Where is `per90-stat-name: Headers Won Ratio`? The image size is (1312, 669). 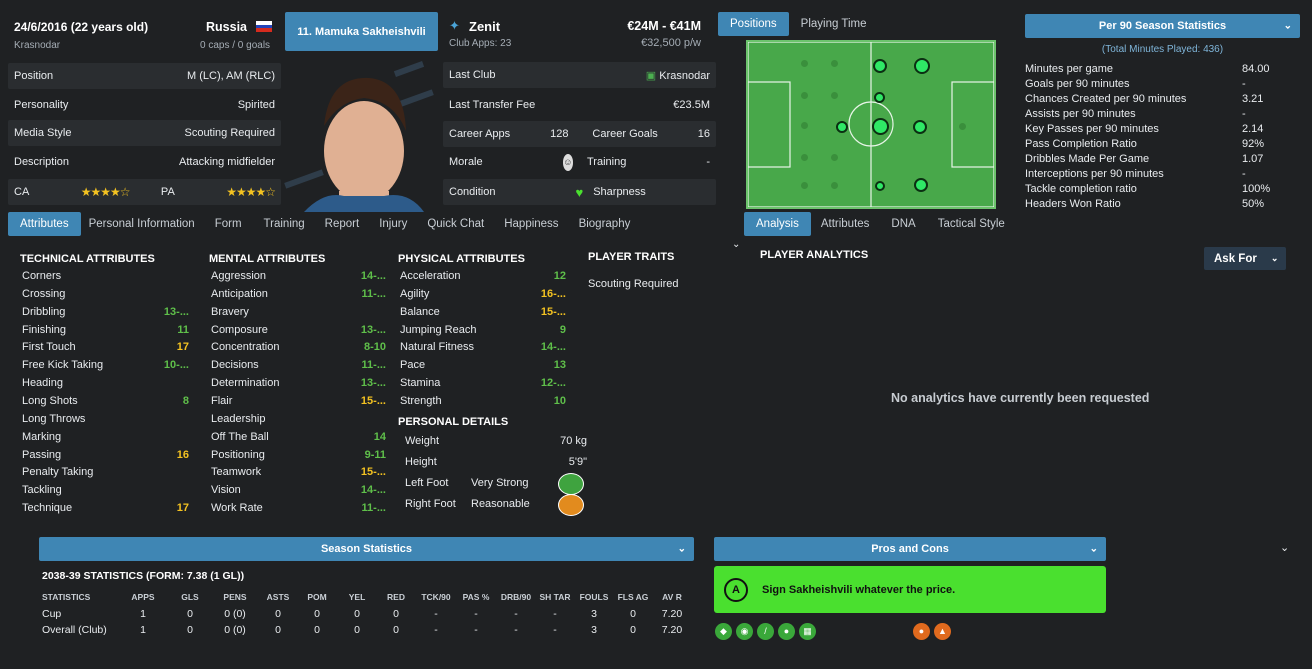
per90-stat-name: Headers Won Ratio is located at coordinates (1073, 204).